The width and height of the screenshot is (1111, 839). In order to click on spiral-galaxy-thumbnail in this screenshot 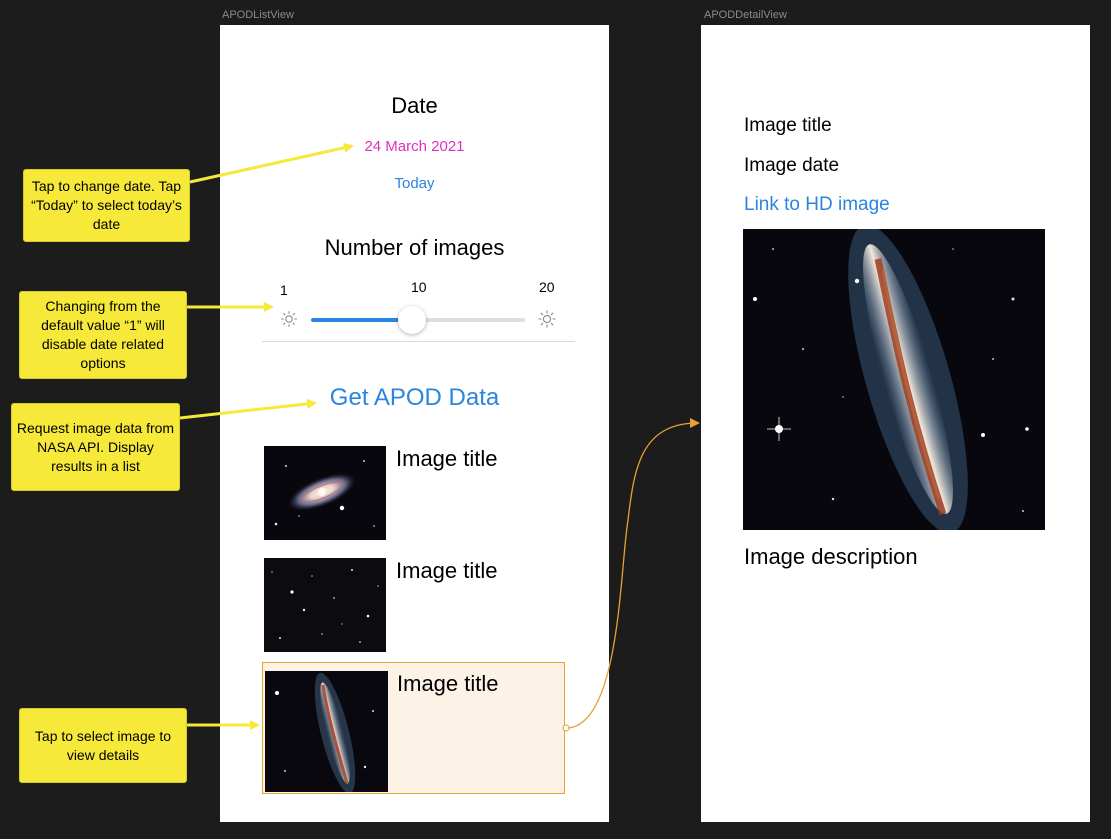, I will do `click(325, 493)`.